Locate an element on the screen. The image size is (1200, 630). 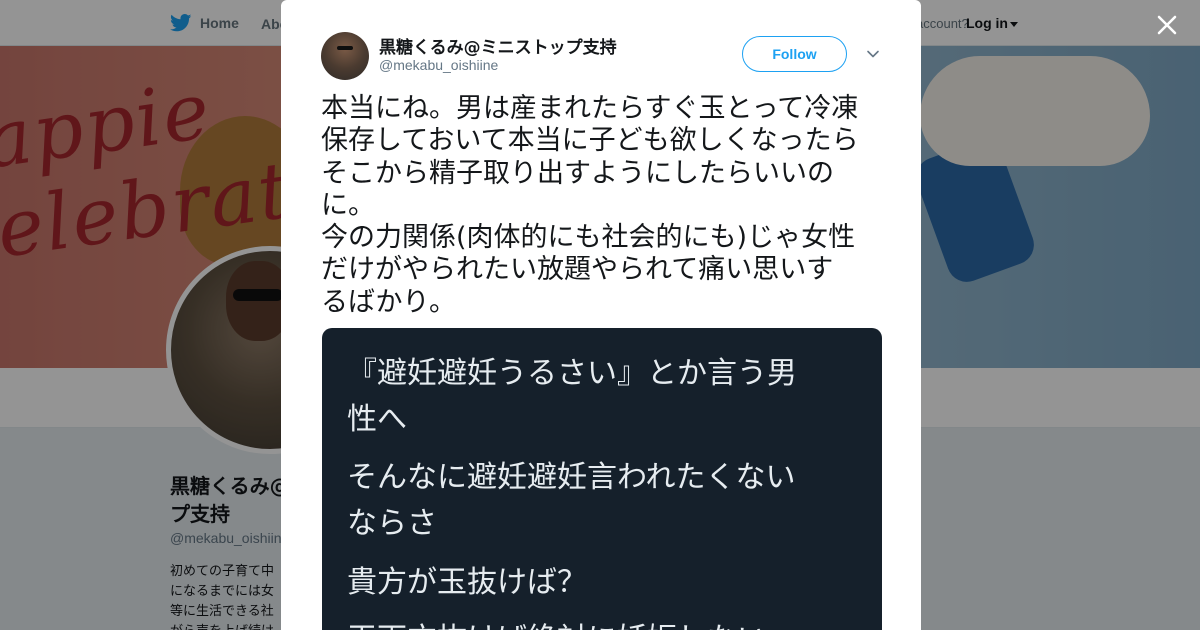
media-text-line: 性へ is located at coordinates (377, 419).